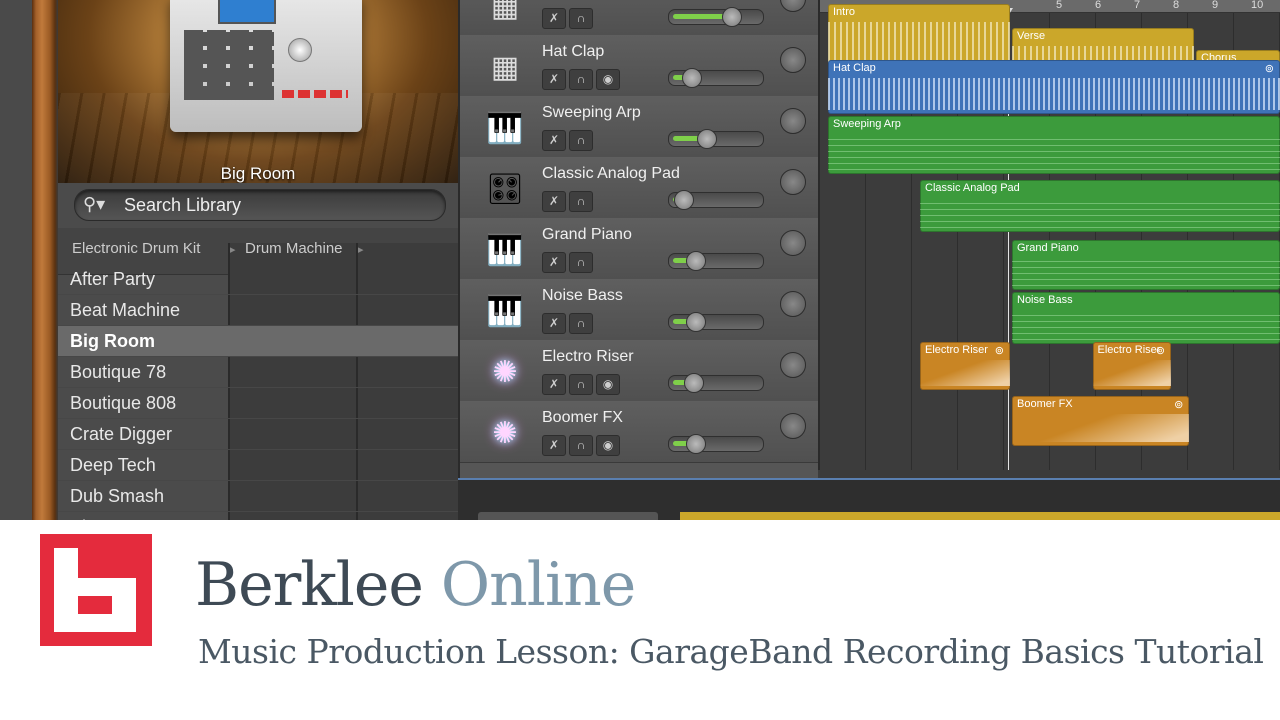 Image resolution: width=1280 pixels, height=720 pixels. Describe the element at coordinates (639, 310) in the screenshot. I see `track-header: 🎹 Noise Bass ✗ ∩` at that location.